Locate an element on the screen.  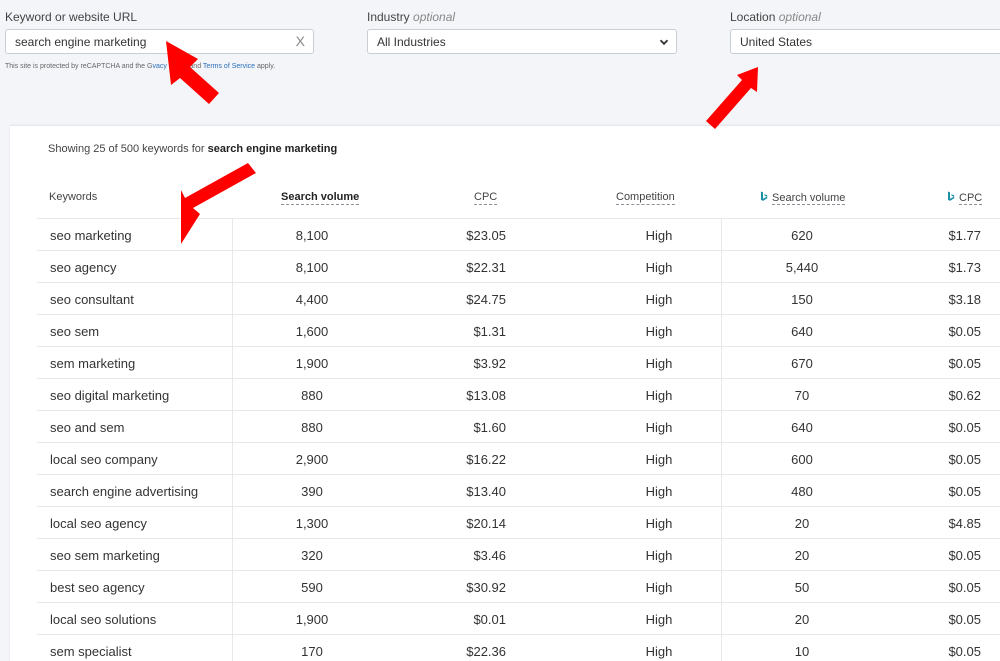
keyword-cell: seo marketing is located at coordinates (91, 235).